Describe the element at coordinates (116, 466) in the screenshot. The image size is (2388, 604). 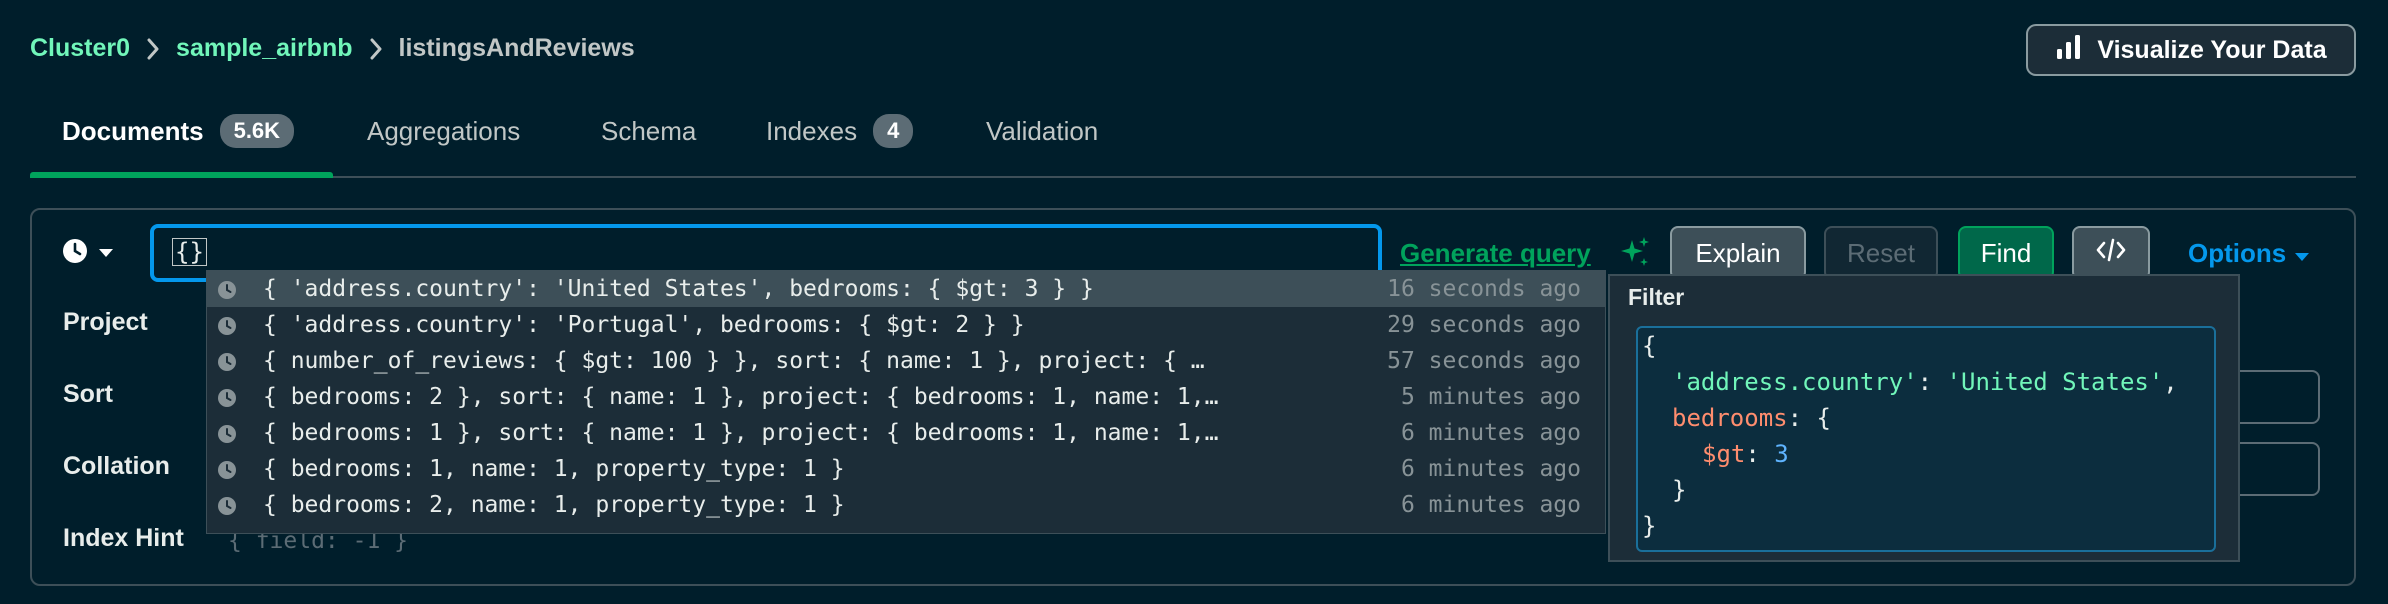
I see `collation-label: Collation` at that location.